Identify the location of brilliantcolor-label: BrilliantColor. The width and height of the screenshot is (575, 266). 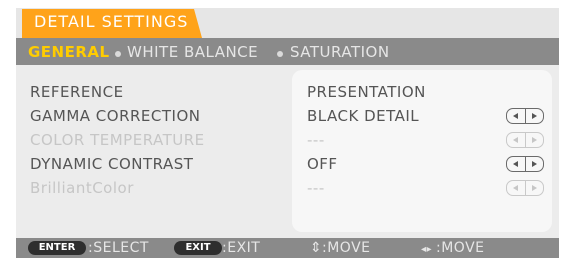
(82, 188).